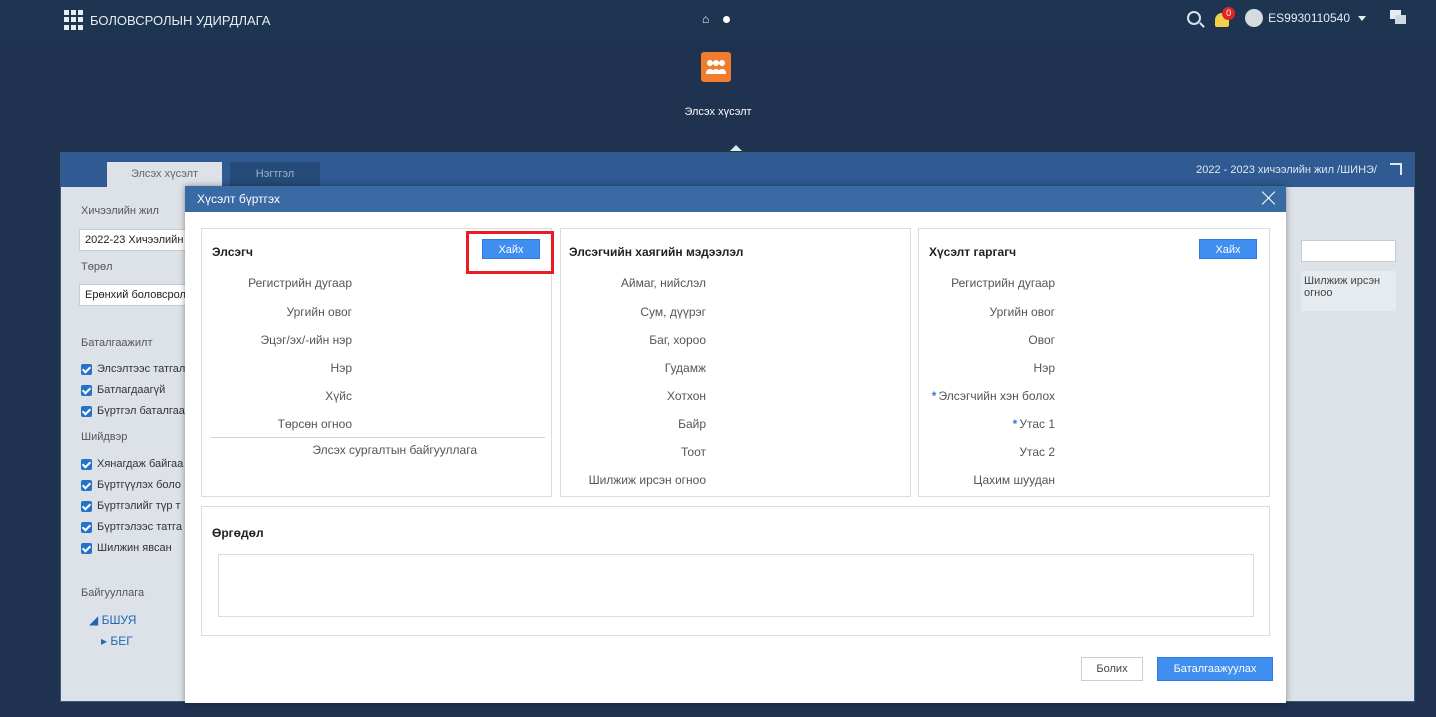 This screenshot has width=1436, height=717. What do you see at coordinates (647, 480) in the screenshot?
I see `address-field-transfer-date: Шилжиж ирсэн огноо` at bounding box center [647, 480].